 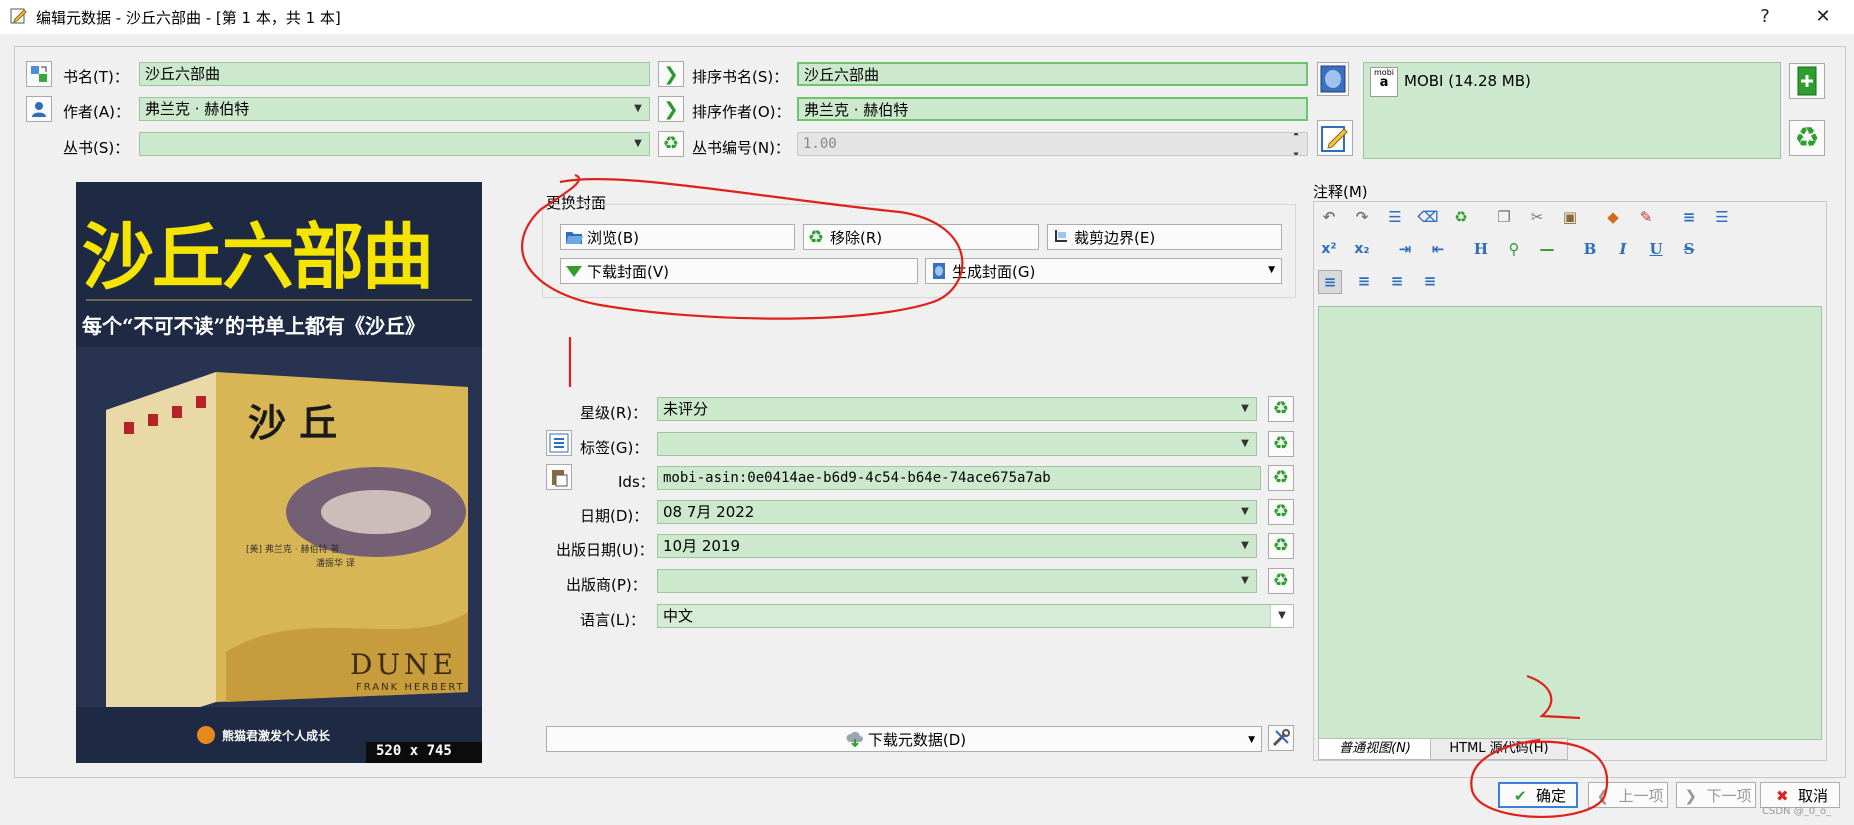 What do you see at coordinates (677, 237) in the screenshot?
I see `browse-cover-button: 浏览(B)` at bounding box center [677, 237].